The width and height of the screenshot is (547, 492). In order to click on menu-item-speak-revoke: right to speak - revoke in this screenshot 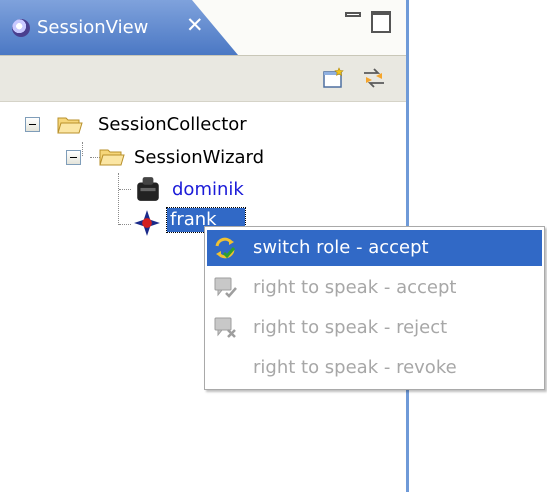, I will do `click(374, 368)`.